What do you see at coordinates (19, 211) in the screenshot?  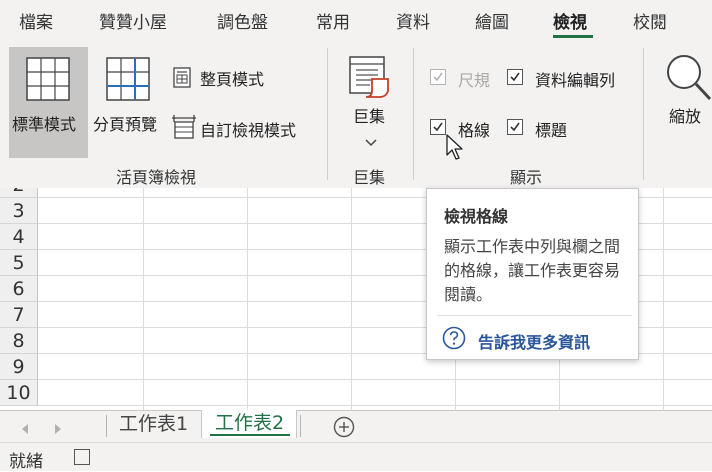 I see `row-header: 3` at bounding box center [19, 211].